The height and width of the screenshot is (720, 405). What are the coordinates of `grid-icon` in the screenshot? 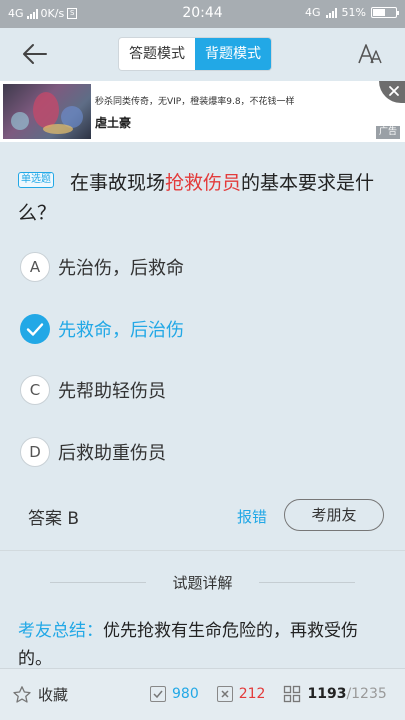 It's located at (292, 694).